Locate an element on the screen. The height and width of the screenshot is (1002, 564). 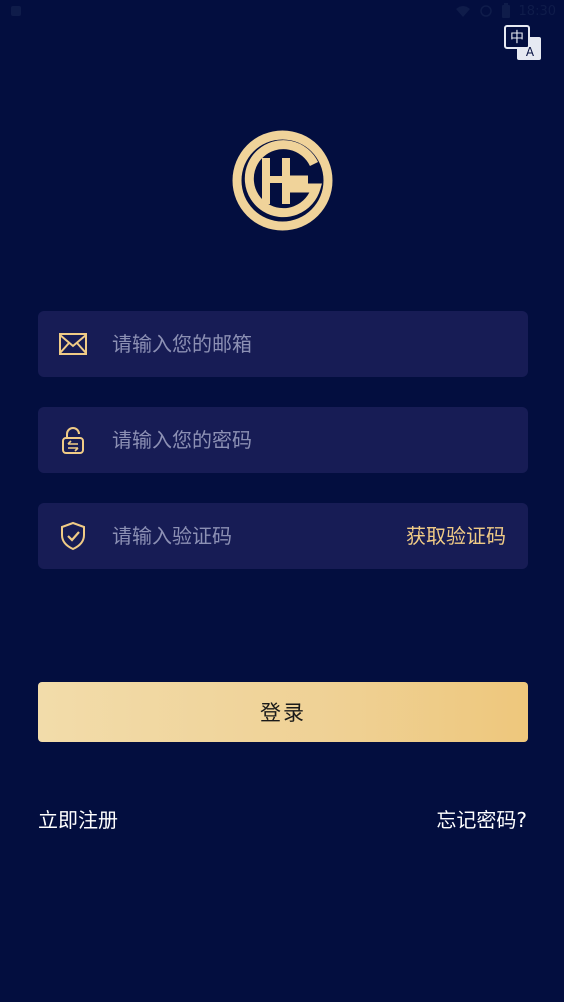
language-switch-button: 中 A is located at coordinates (523, 43).